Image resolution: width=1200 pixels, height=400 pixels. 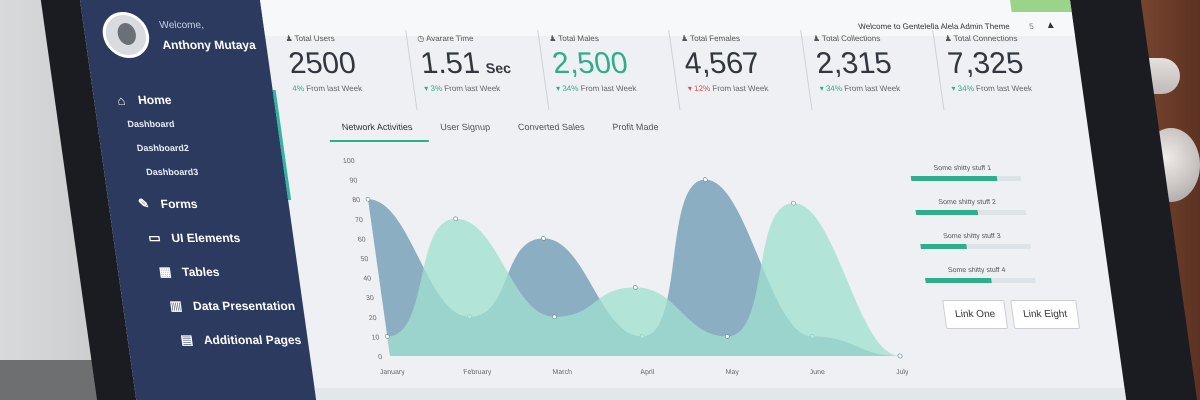 I want to click on legend-label: Some shitty stuff 4, so click(x=976, y=270).